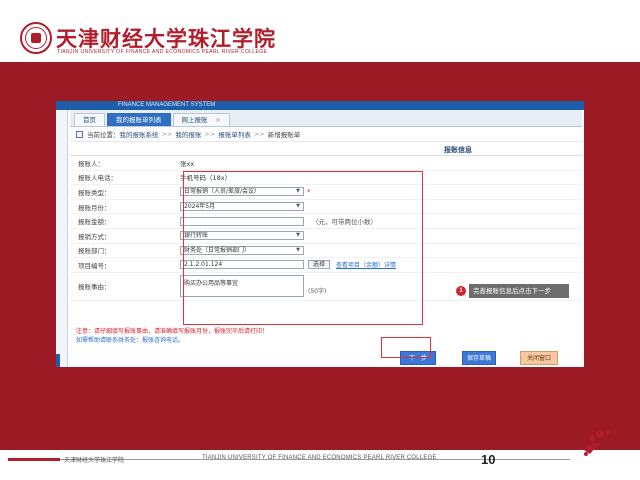 This screenshot has height=480, width=640. I want to click on university-seal-icon, so click(36, 38).